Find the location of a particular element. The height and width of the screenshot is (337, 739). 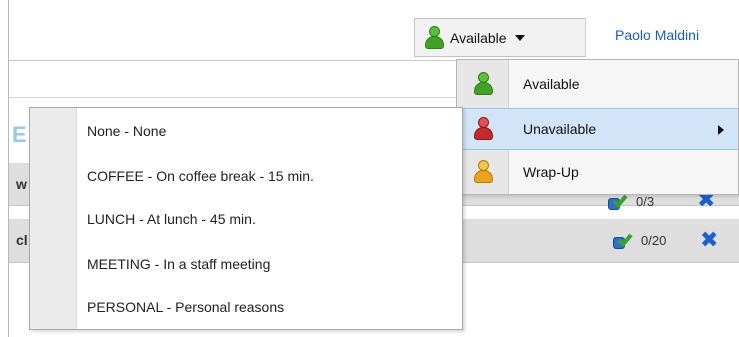

status-option-label: Wrap-Up is located at coordinates (551, 172).